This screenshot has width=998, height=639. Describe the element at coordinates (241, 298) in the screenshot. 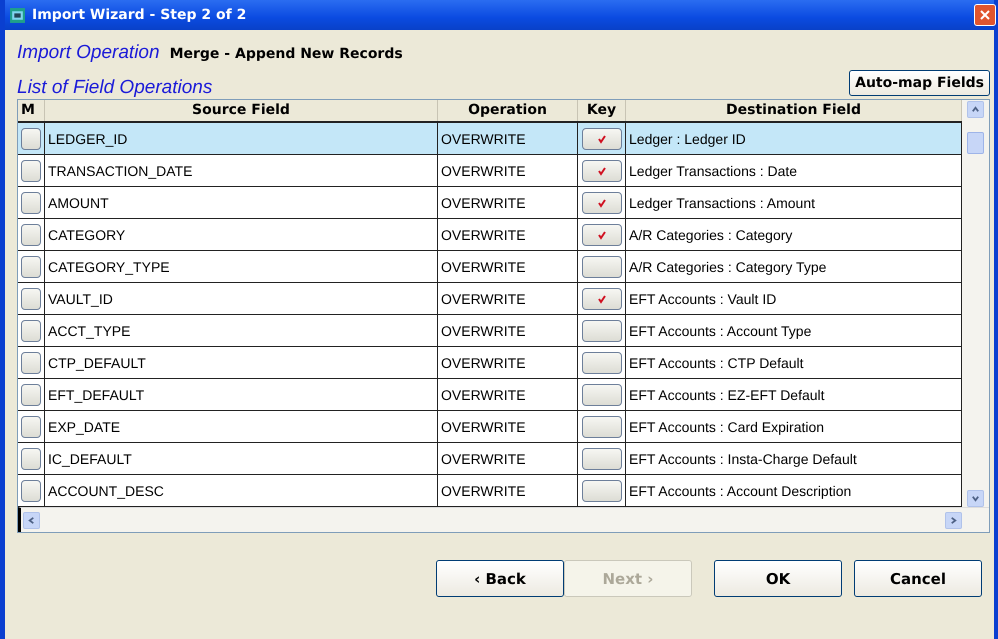

I see `table-cell: VAULT_ID` at that location.